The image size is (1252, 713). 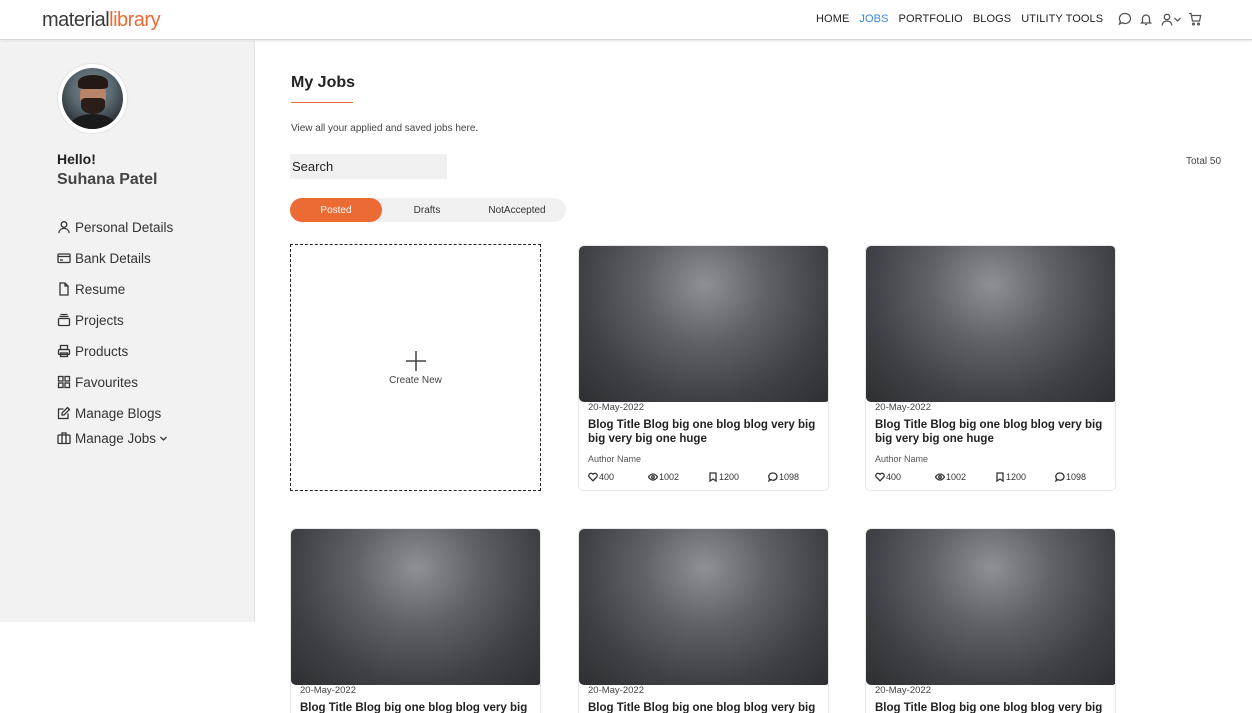 I want to click on avatar-photo, so click(x=92, y=98).